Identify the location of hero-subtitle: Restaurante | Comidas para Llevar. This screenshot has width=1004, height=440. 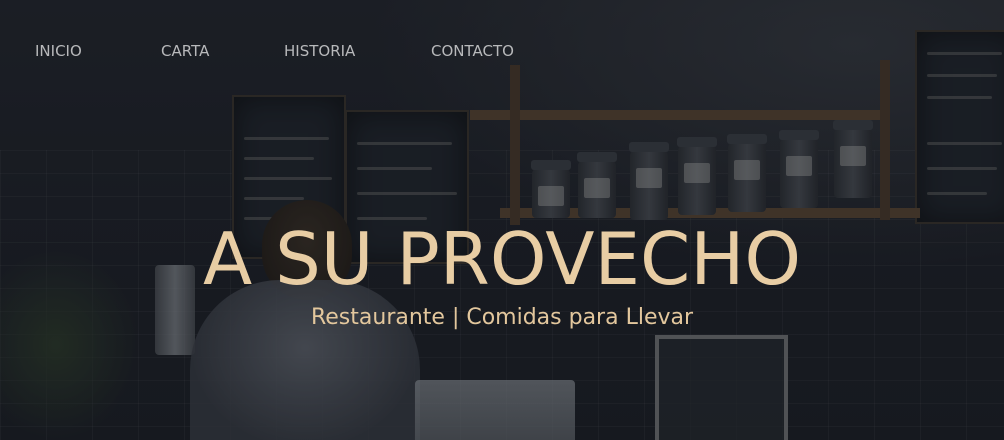
(502, 317).